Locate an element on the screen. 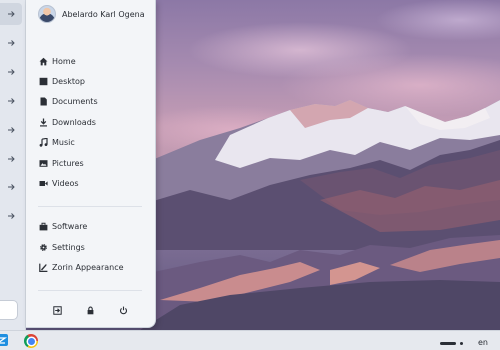 The image size is (500, 350). chrome-icon is located at coordinates (31, 341).